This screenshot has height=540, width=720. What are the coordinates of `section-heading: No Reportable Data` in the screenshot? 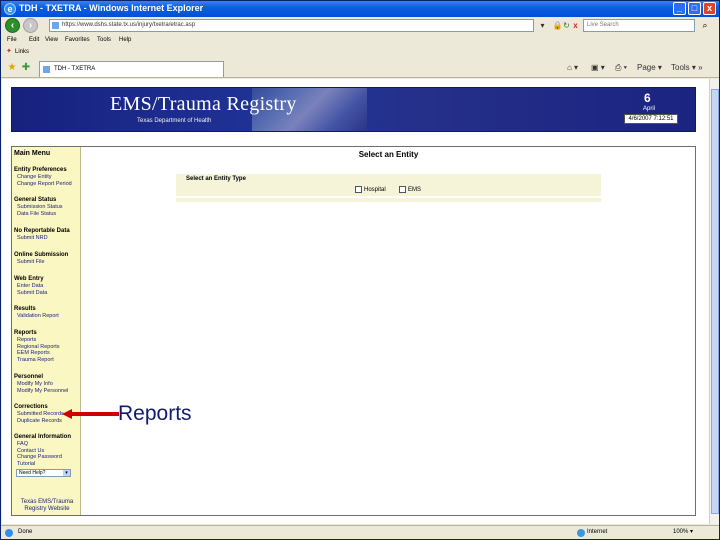 It's located at (42, 231).